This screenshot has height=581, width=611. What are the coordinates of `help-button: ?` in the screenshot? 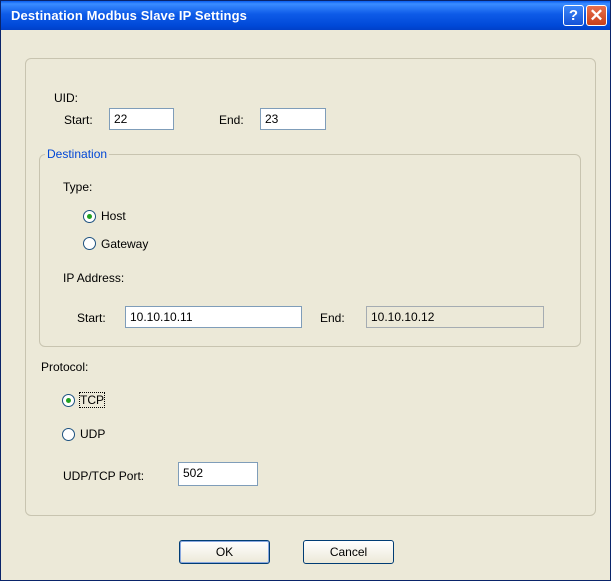 It's located at (573, 15).